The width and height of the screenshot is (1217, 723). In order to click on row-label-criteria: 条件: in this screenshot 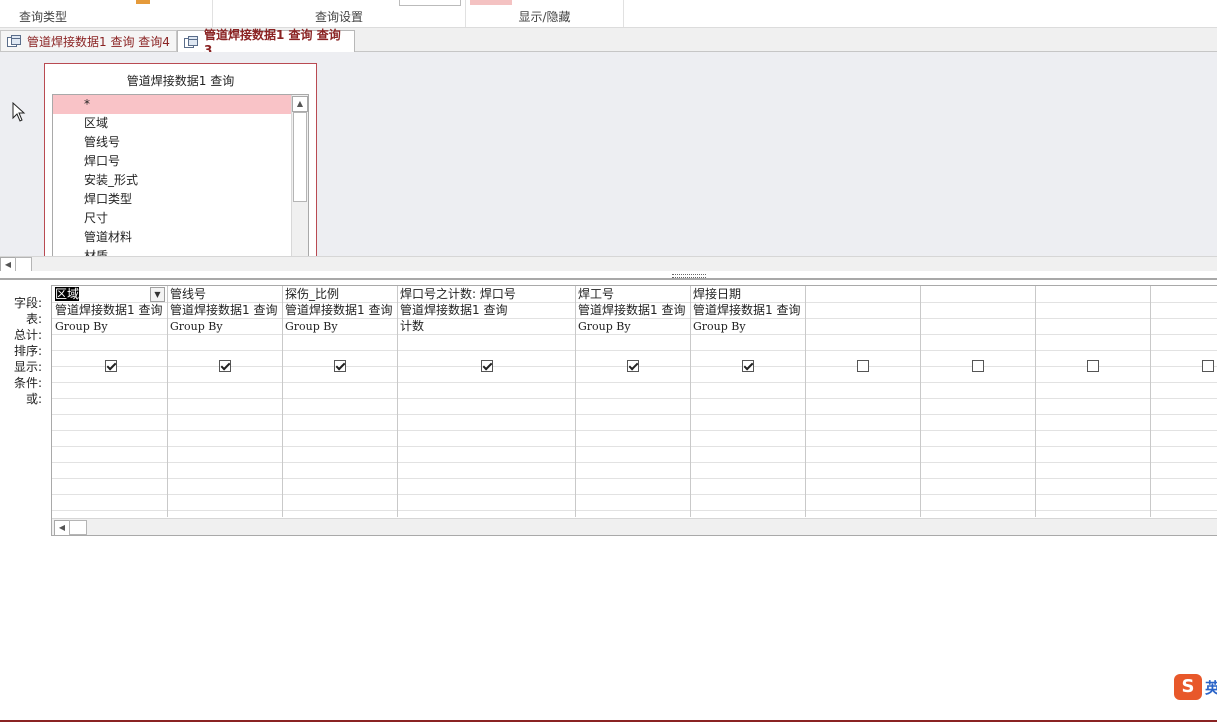, I will do `click(27, 383)`.